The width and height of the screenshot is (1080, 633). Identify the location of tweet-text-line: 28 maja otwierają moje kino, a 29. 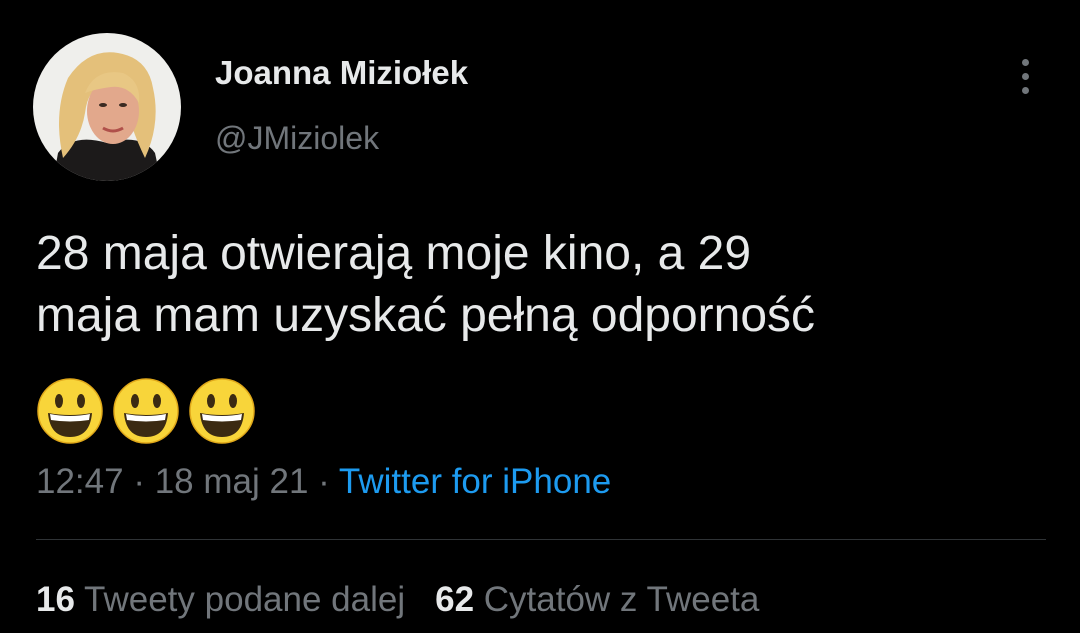
(394, 253).